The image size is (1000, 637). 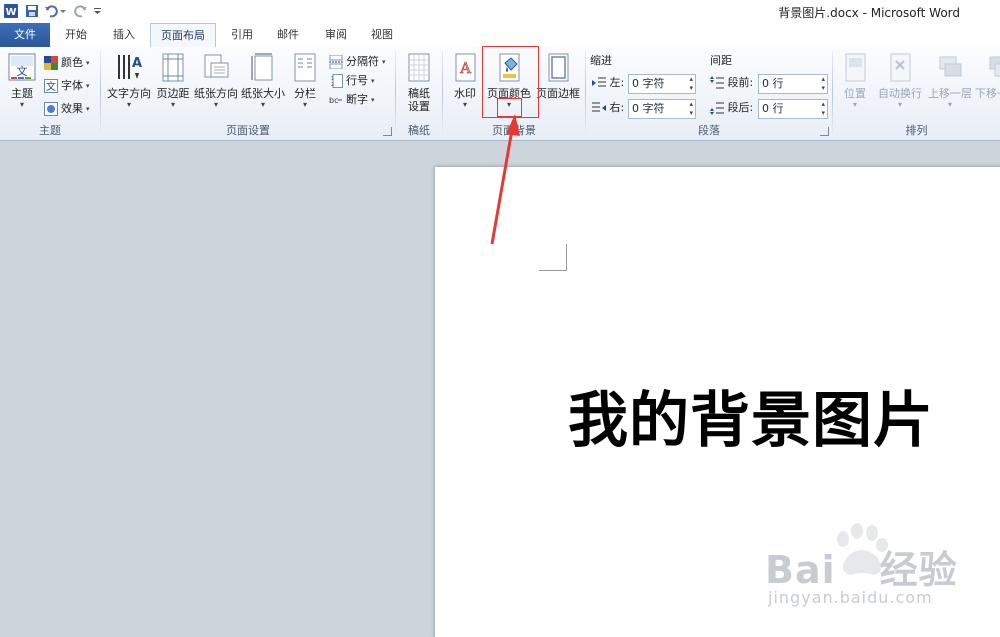 I want to click on fonts-label: 字体, so click(x=72, y=85).